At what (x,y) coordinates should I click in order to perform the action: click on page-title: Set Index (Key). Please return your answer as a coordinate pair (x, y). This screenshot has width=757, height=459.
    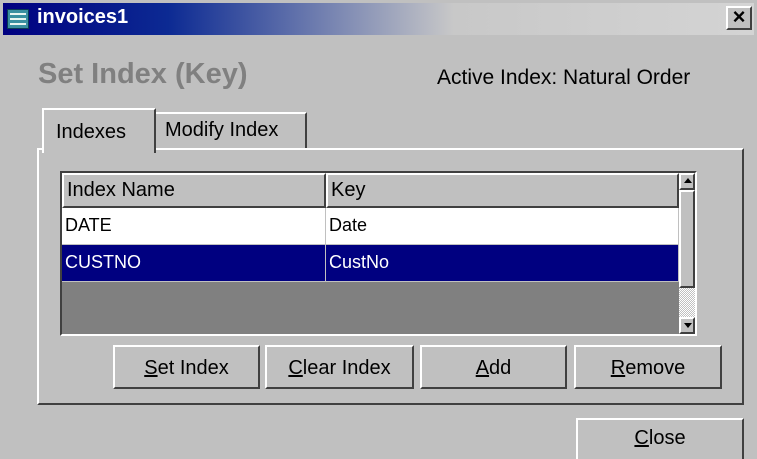
    Looking at the image, I should click on (143, 74).